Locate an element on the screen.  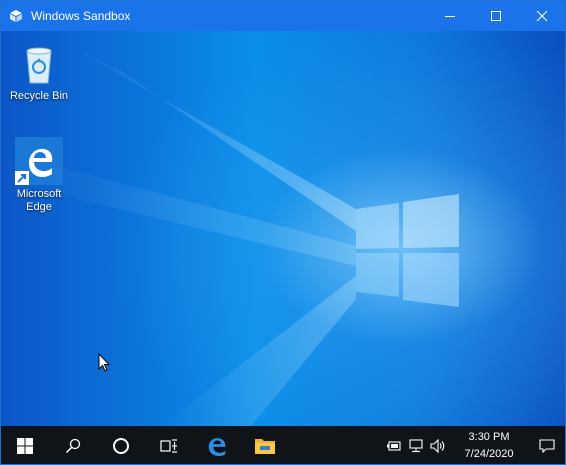
taskbar-clock: 3:30 PM 7/24/2020 is located at coordinates (489, 446).